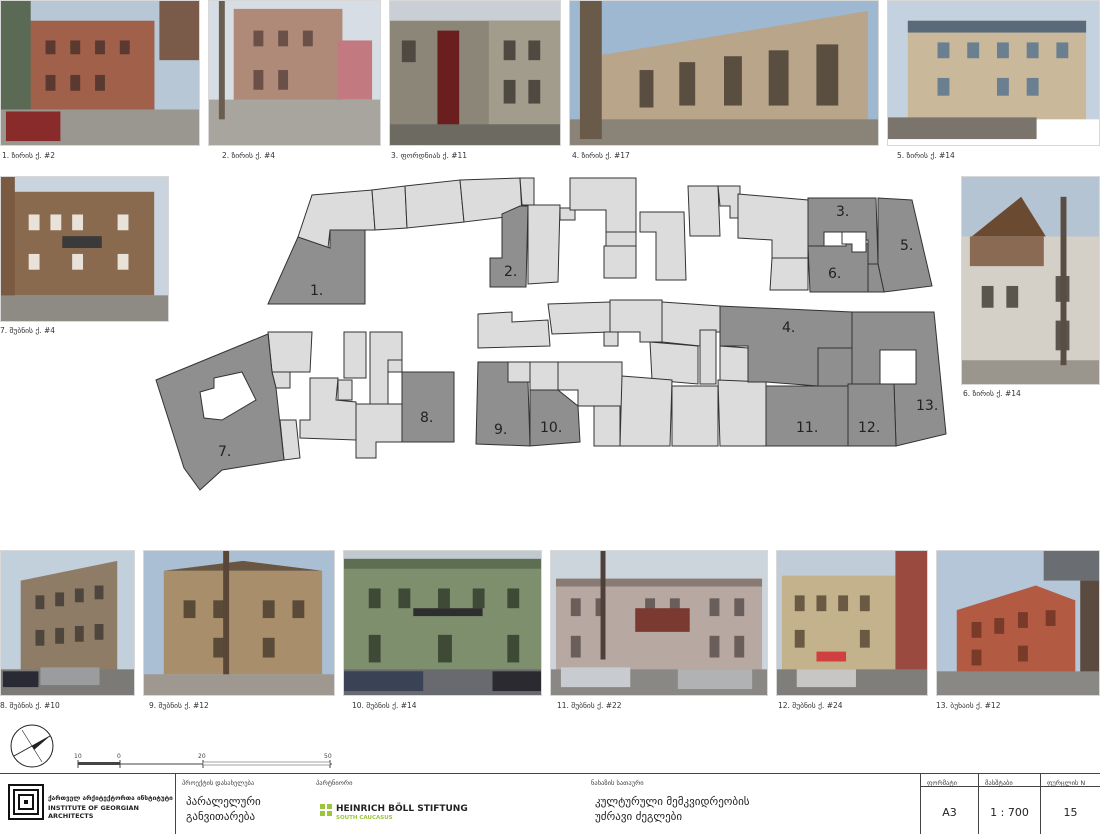 The image size is (1100, 834). Describe the element at coordinates (601, 155) in the screenshot. I see `photo-caption-4: 4. ზირის ქ. #17` at that location.